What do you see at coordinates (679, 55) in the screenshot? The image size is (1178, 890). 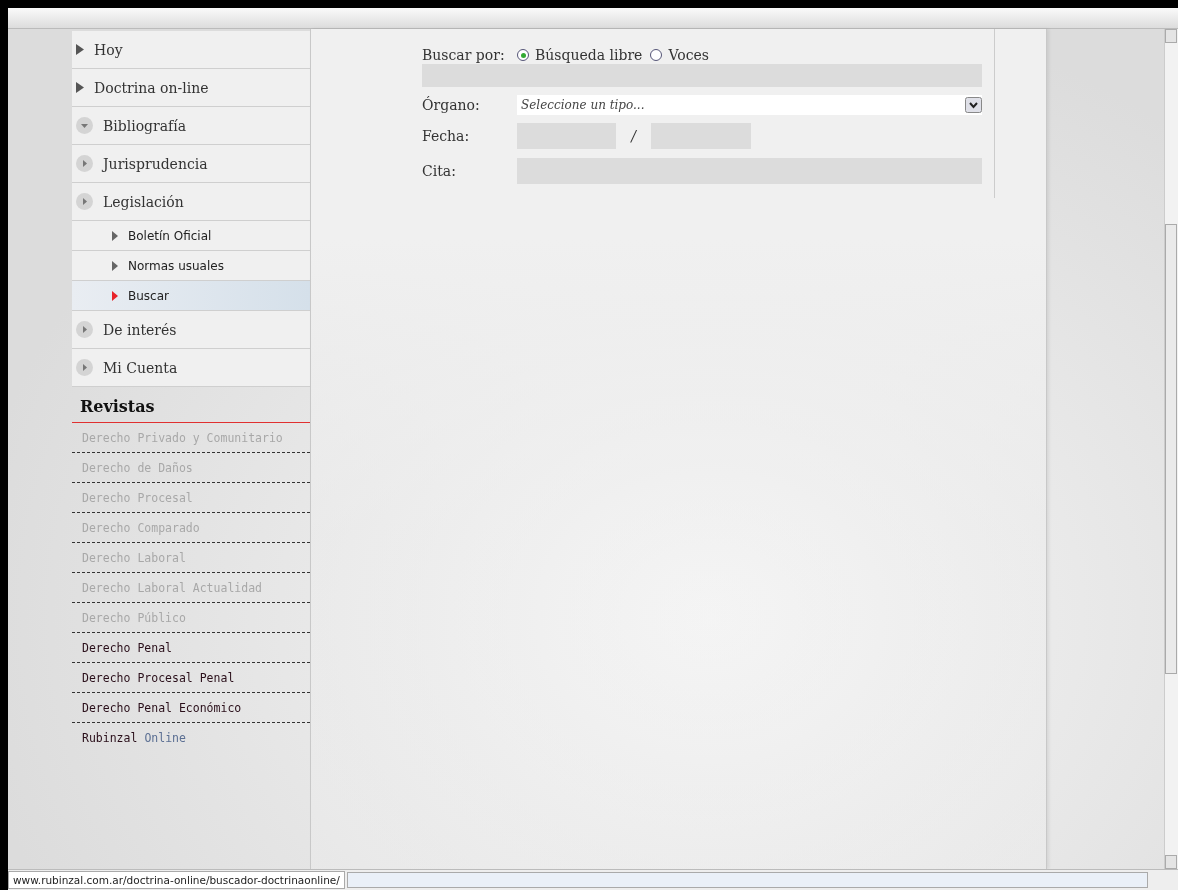 I see `radio-option: Voces` at bounding box center [679, 55].